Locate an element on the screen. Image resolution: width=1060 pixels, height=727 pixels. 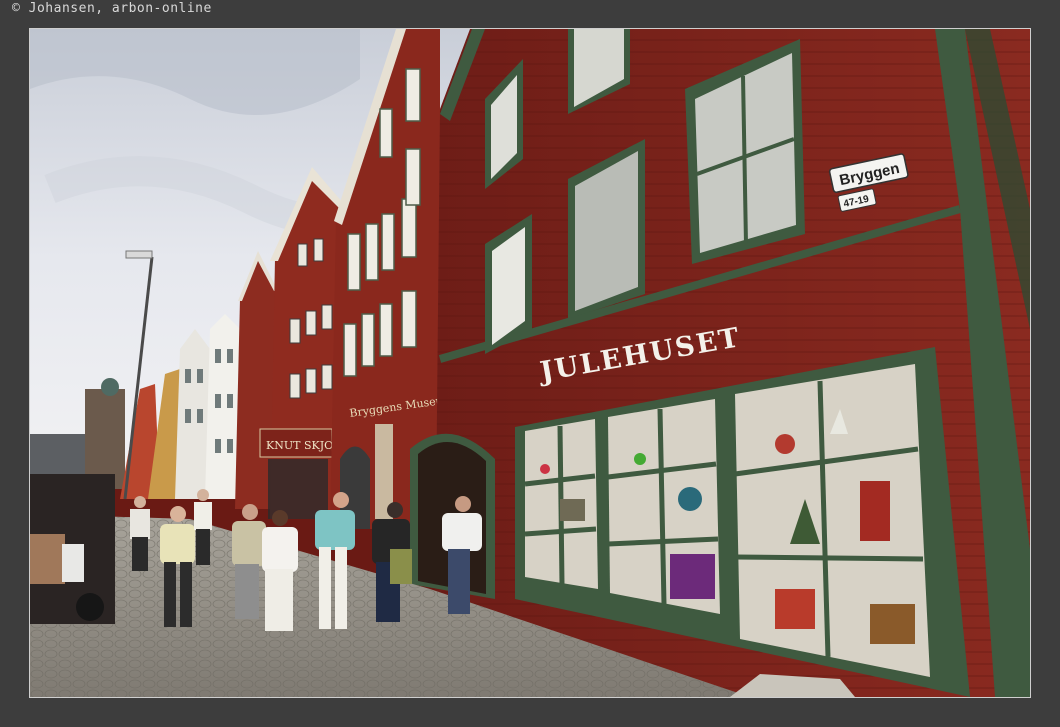
photo-credit: © Johansen, arbon-online is located at coordinates (112, 8).